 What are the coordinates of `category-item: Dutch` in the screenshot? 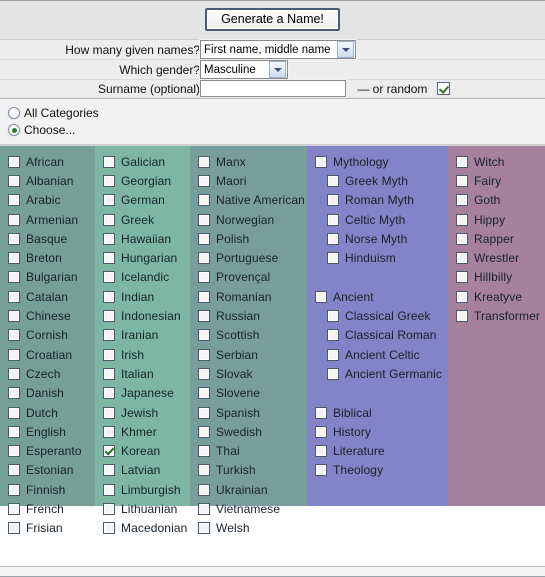 It's located at (51, 412).